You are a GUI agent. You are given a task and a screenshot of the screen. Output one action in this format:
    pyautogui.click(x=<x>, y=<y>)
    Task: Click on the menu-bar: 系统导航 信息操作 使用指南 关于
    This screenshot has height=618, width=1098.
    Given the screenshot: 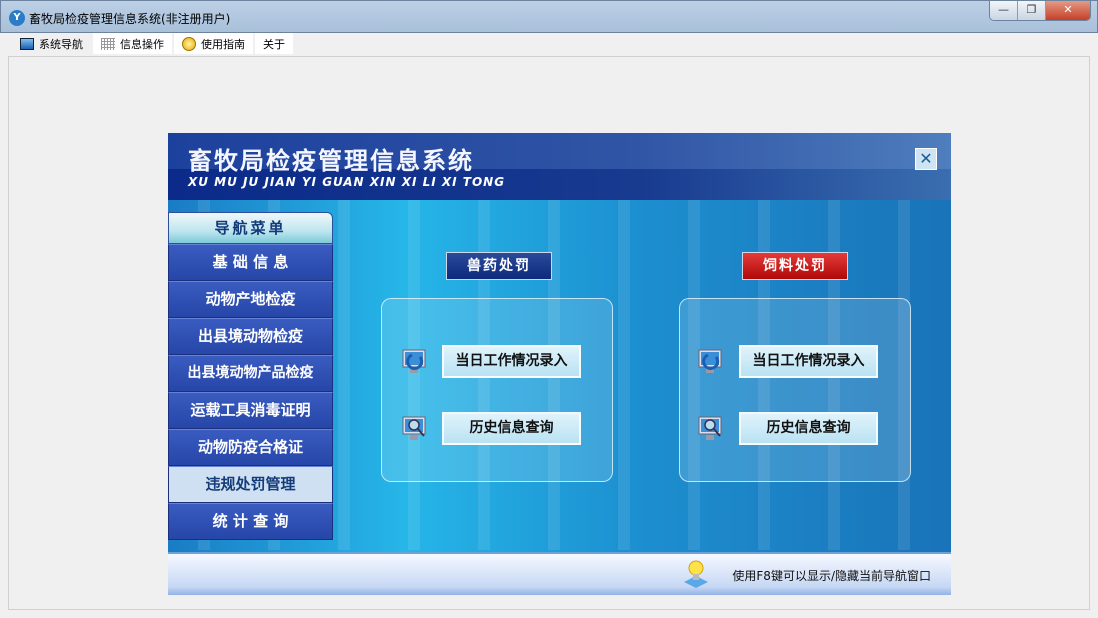 What is the action you would take?
    pyautogui.click(x=549, y=44)
    